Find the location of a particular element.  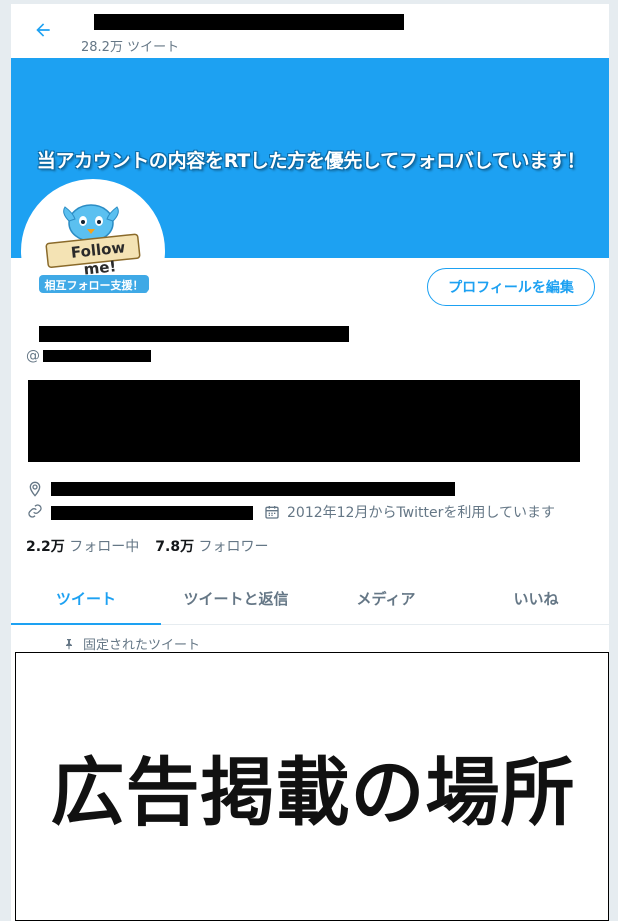

followers-count: 7.8万 is located at coordinates (175, 547).